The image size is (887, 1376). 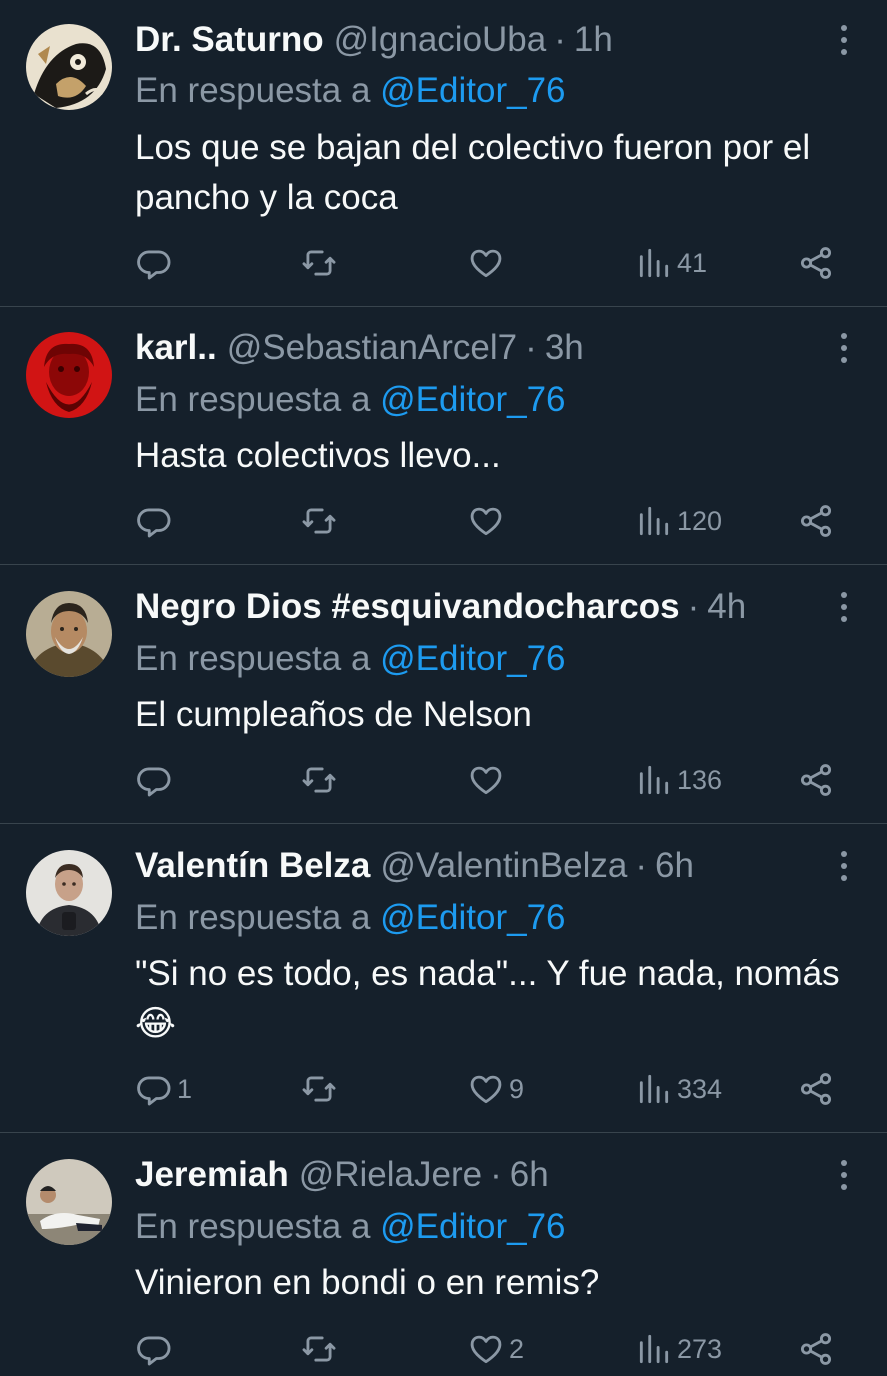 I want to click on views-button: 120, so click(x=678, y=521).